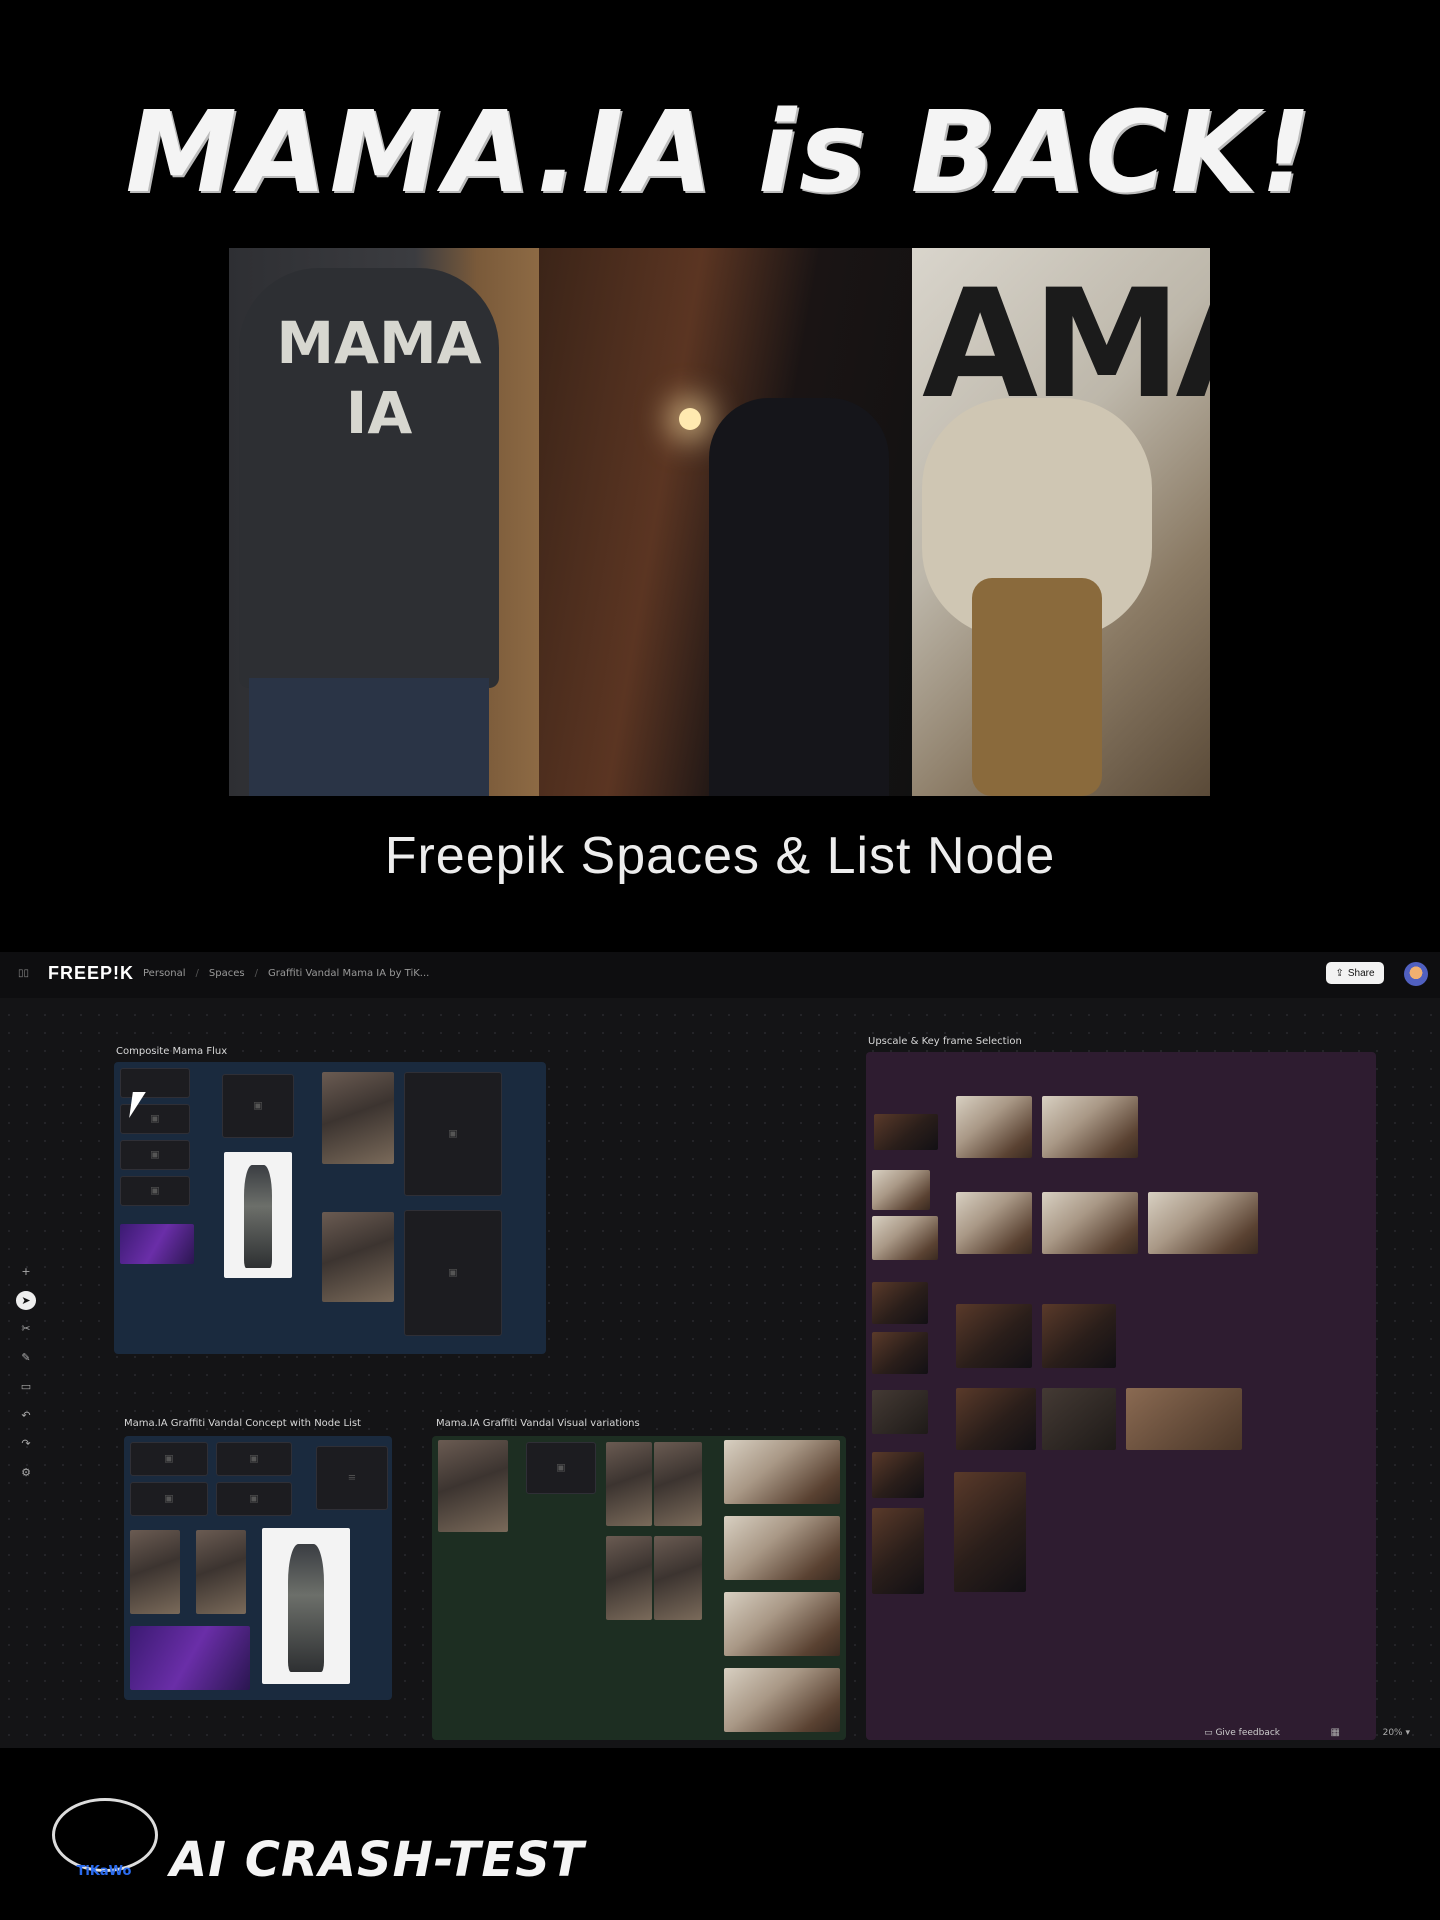 This screenshot has height=1920, width=1440. What do you see at coordinates (725, 522) in the screenshot?
I see `graffiti-artist-photo` at bounding box center [725, 522].